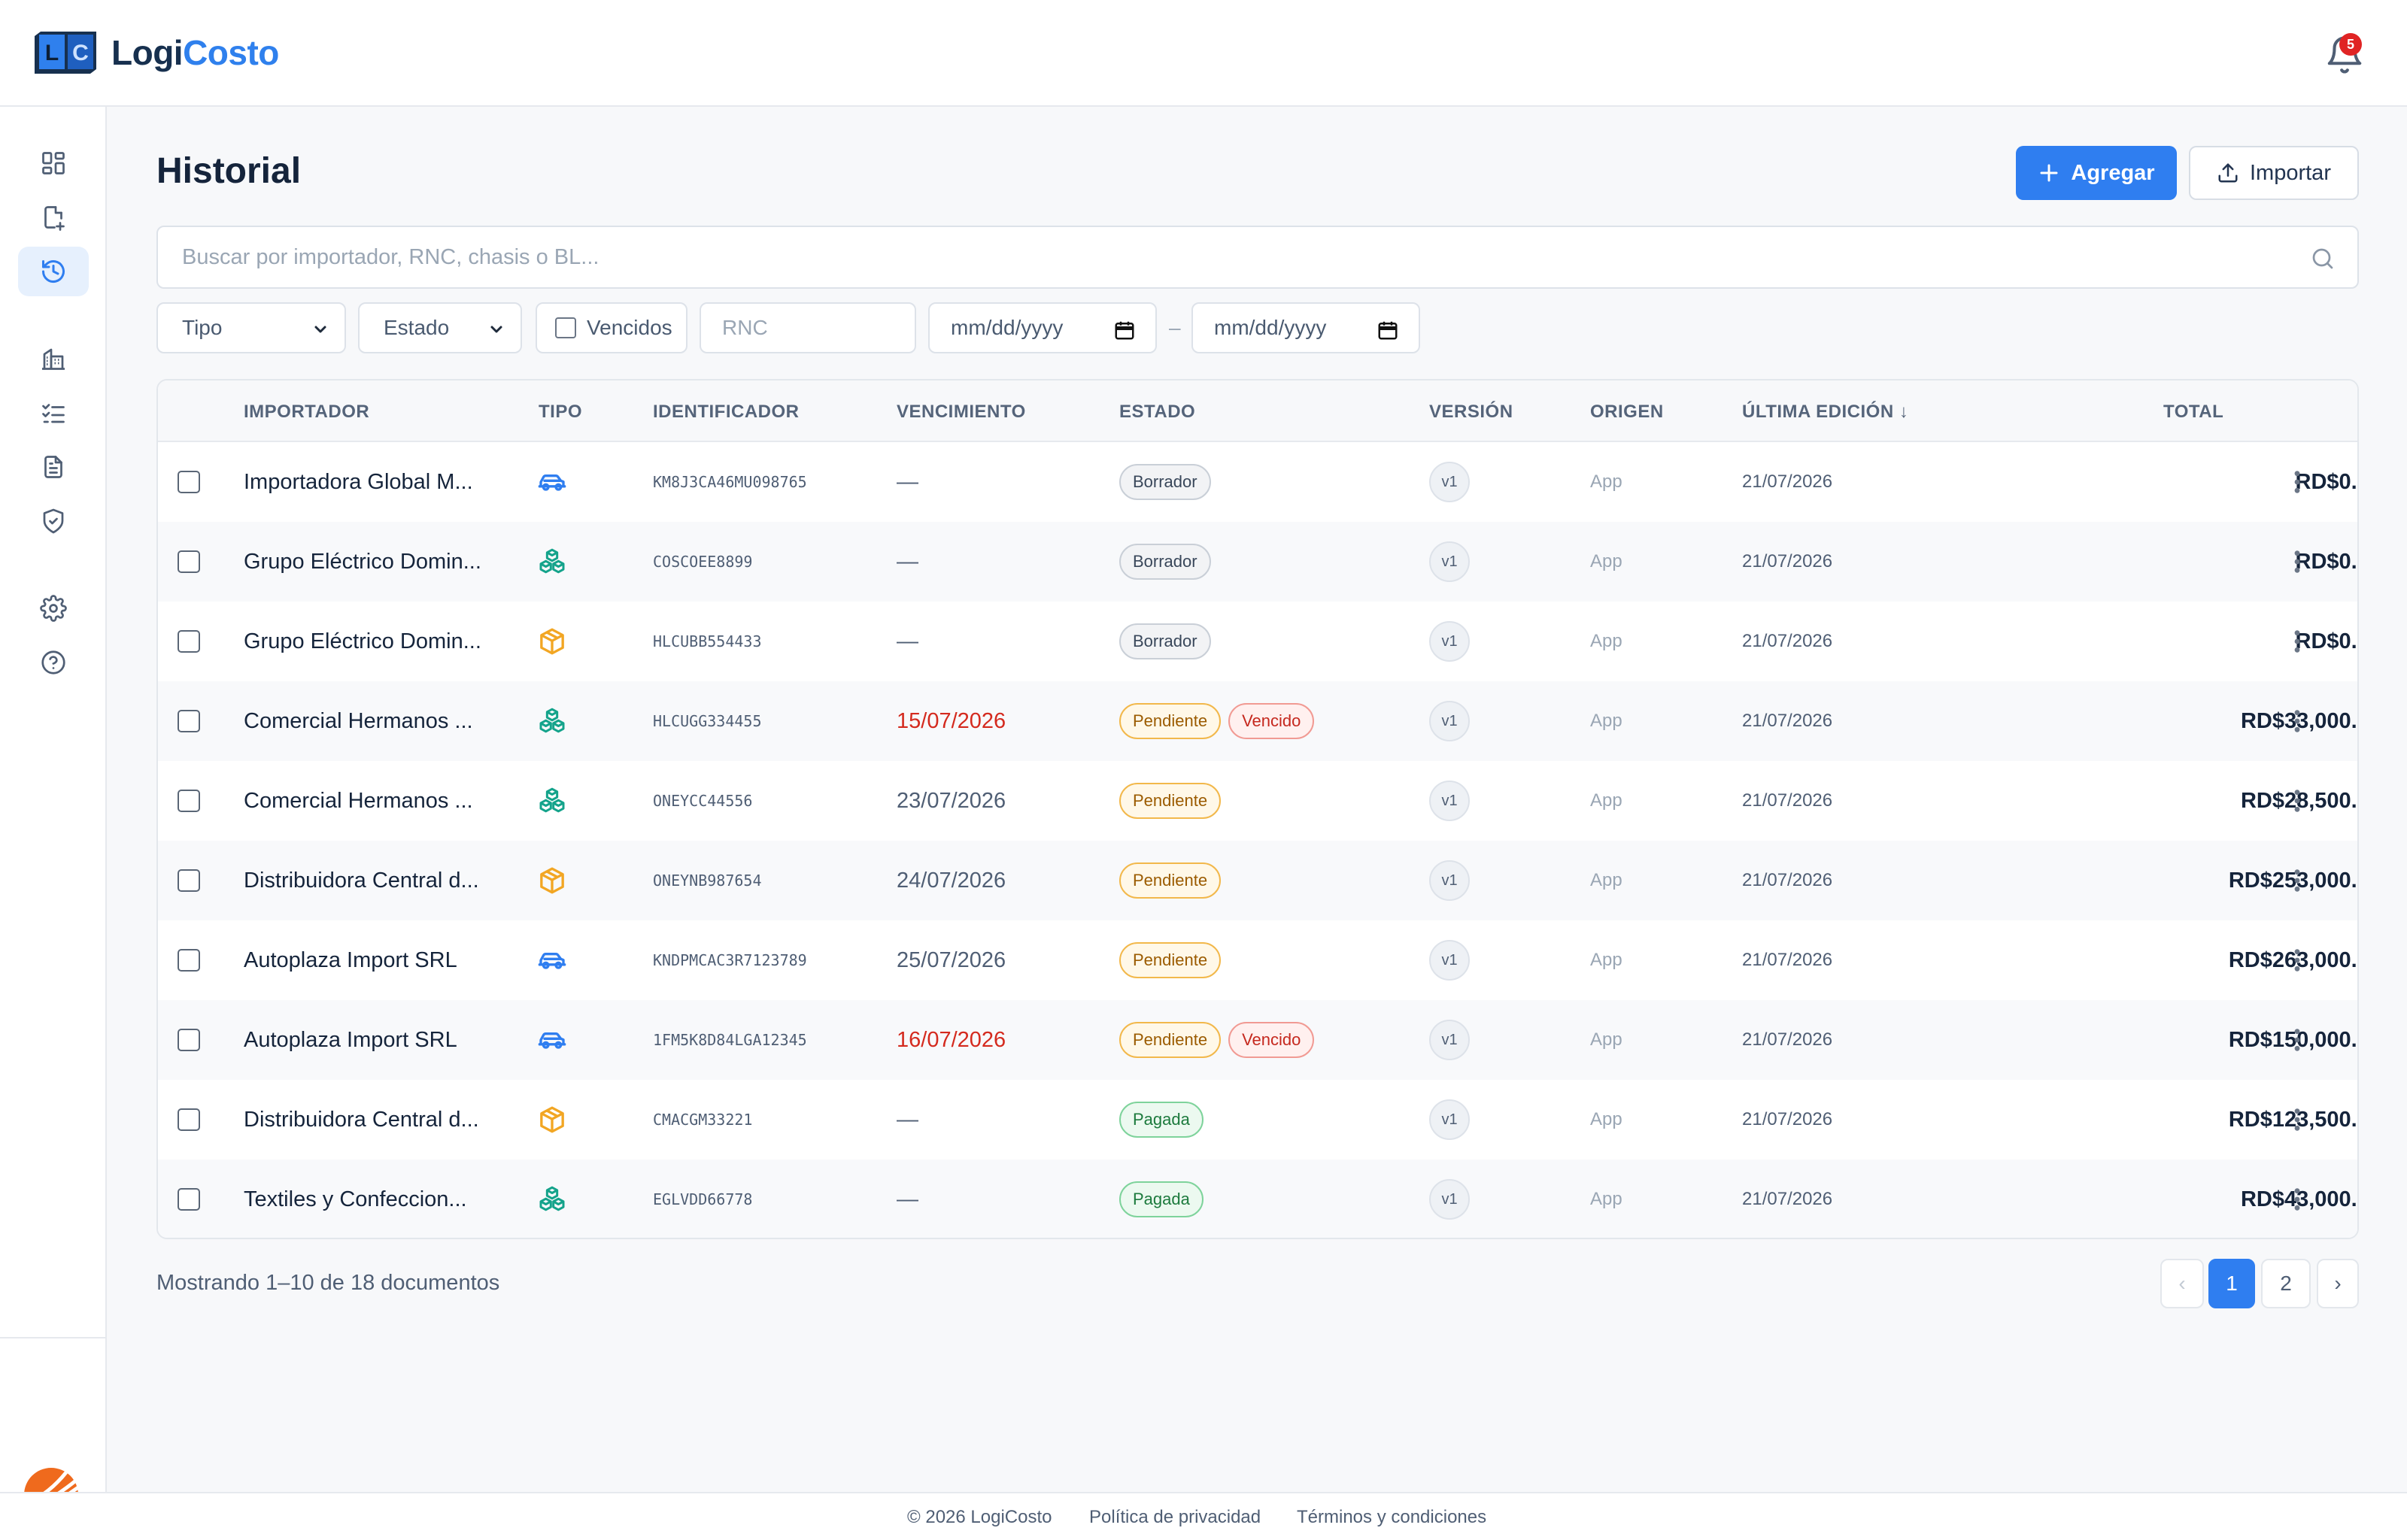  Describe the element at coordinates (1042, 327) in the screenshot. I see `date-from-input: mm/dd/yyyy` at that location.